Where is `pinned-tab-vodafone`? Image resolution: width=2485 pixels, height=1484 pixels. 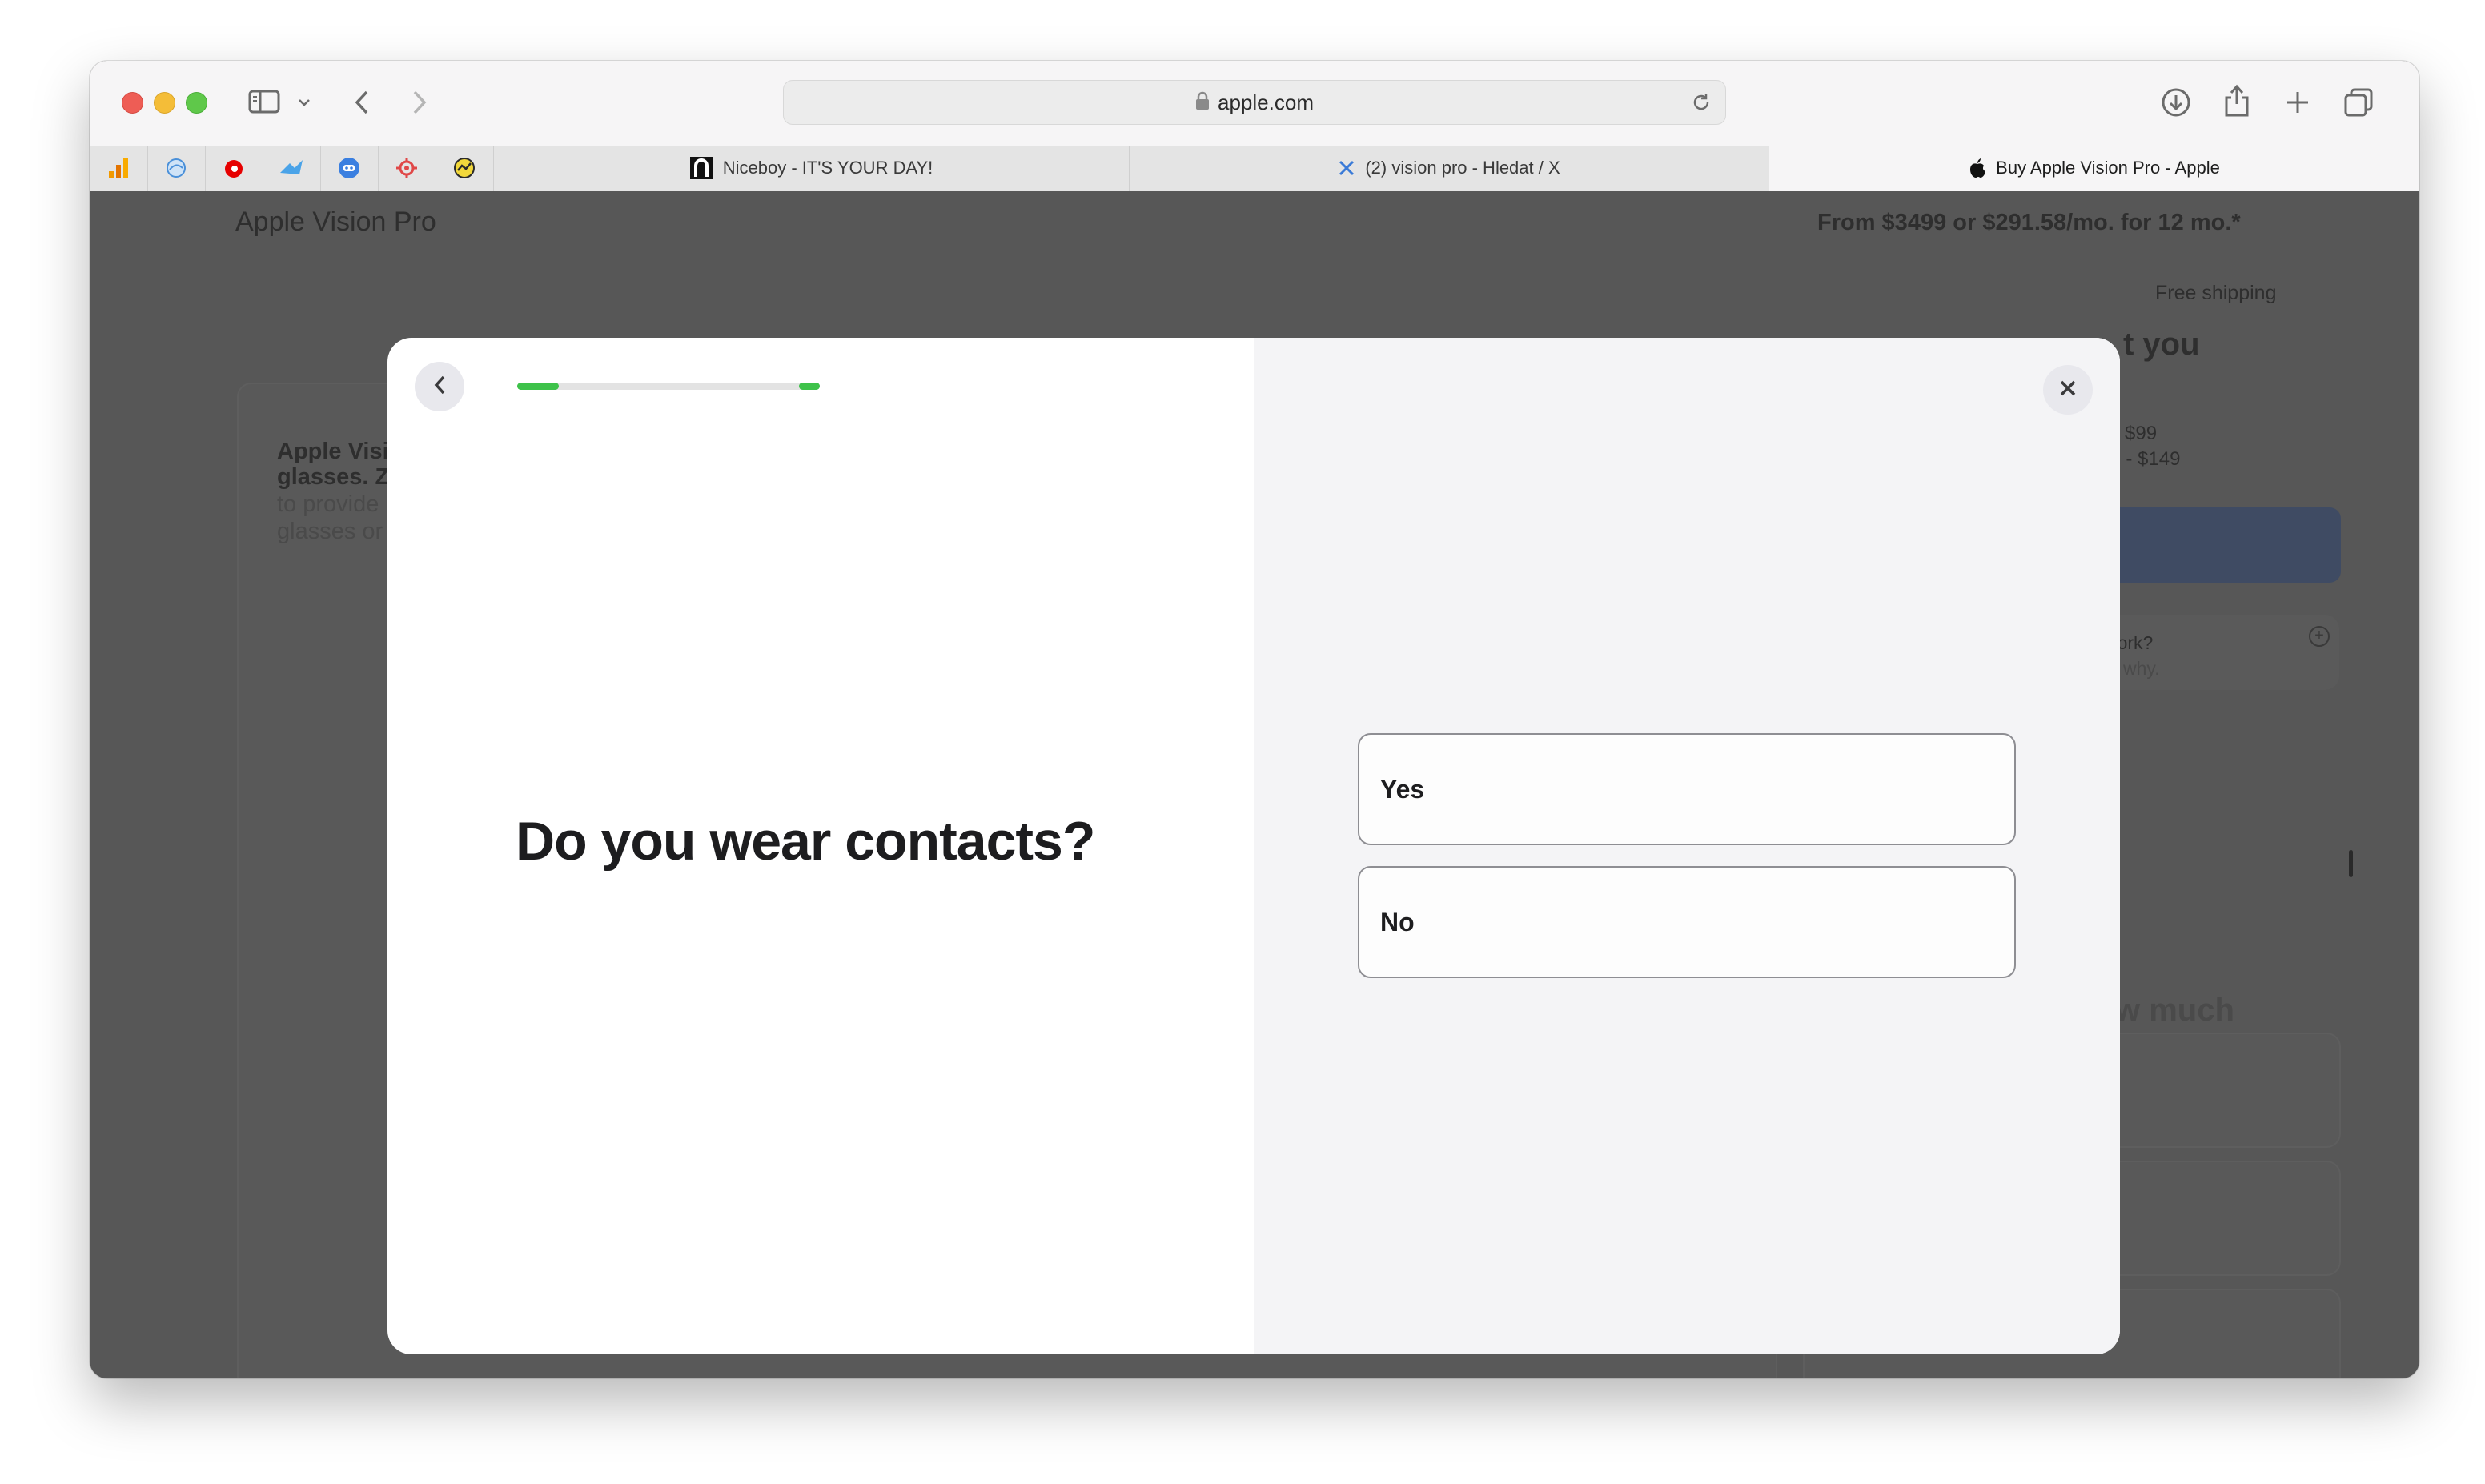
pinned-tab-vodafone is located at coordinates (234, 168).